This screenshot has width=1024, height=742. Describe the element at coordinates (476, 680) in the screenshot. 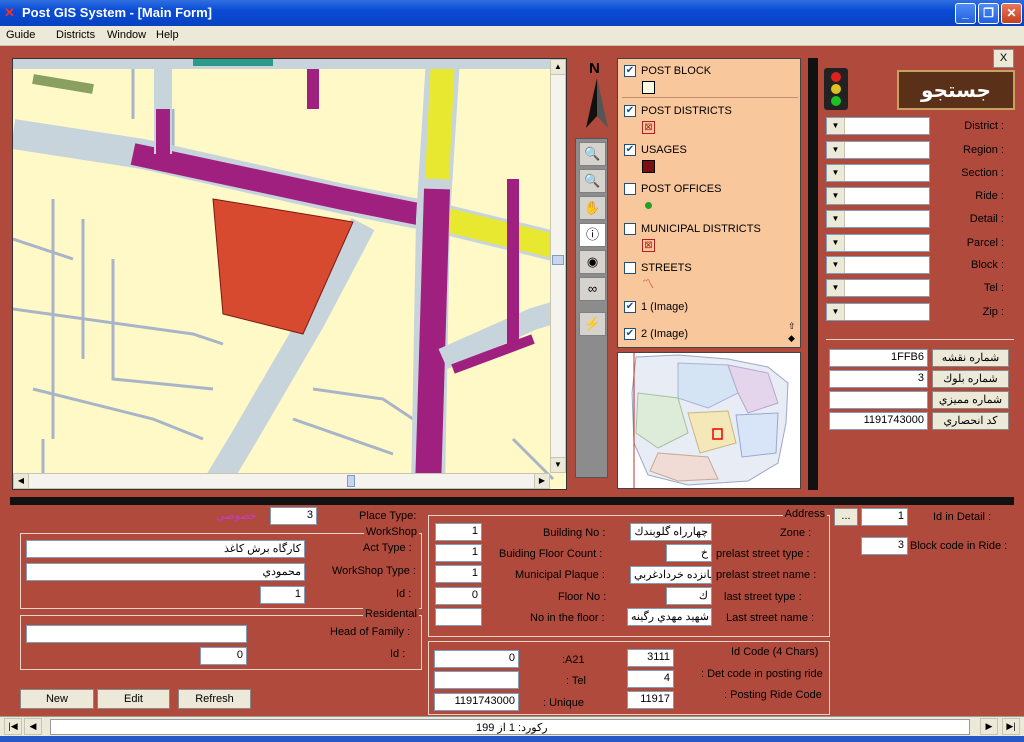

I see `tel-field` at that location.